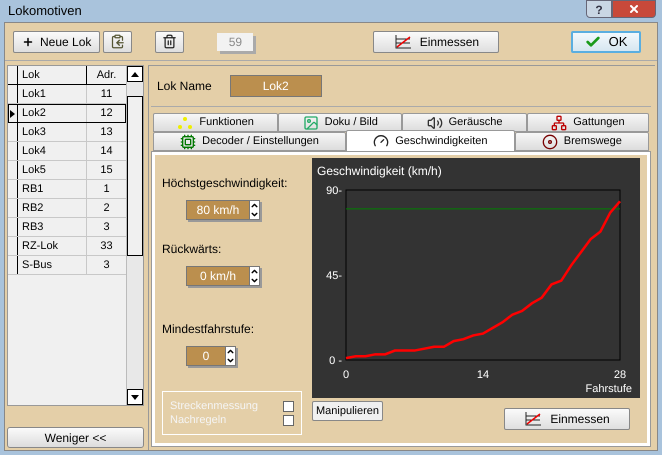 The height and width of the screenshot is (455, 662). Describe the element at coordinates (209, 329) in the screenshot. I see `field-label: Mindestfahrstufe:` at that location.